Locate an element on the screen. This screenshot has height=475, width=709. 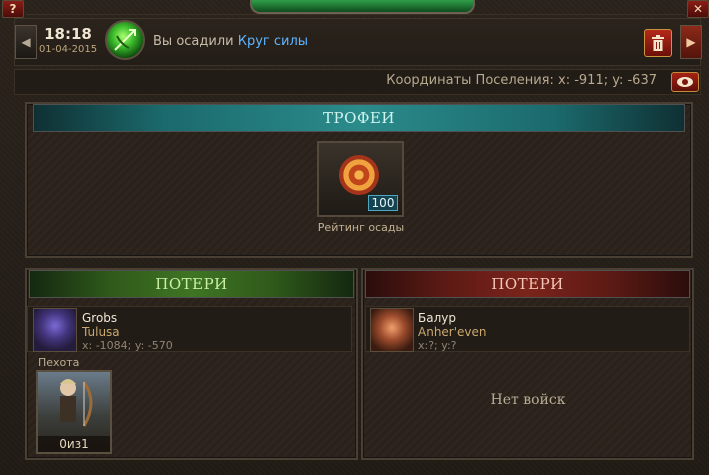
event-description: Вы осадили Круг силы is located at coordinates (230, 41).